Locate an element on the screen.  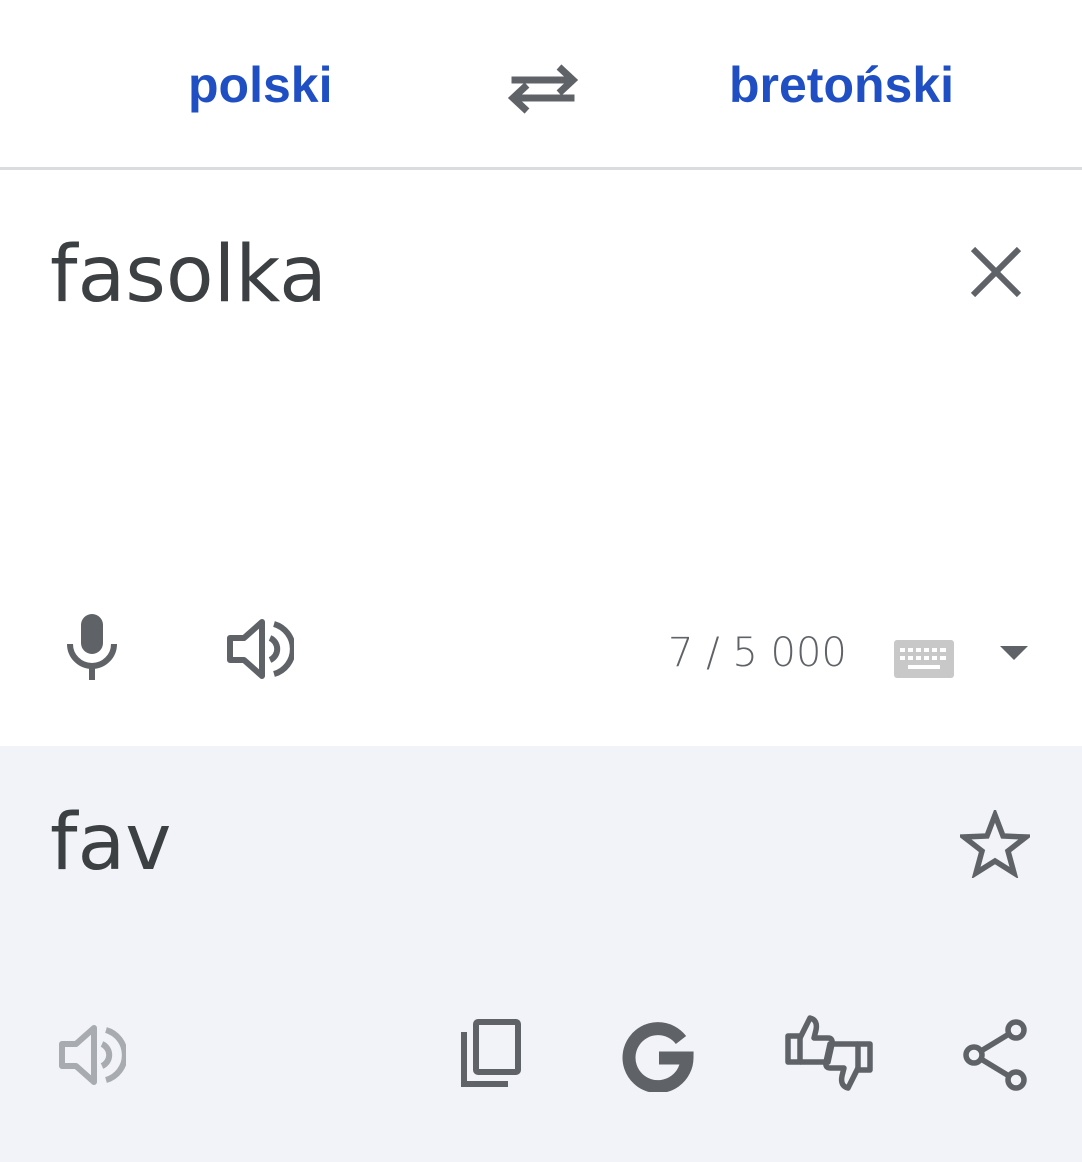
listen-source-button is located at coordinates (260, 649).